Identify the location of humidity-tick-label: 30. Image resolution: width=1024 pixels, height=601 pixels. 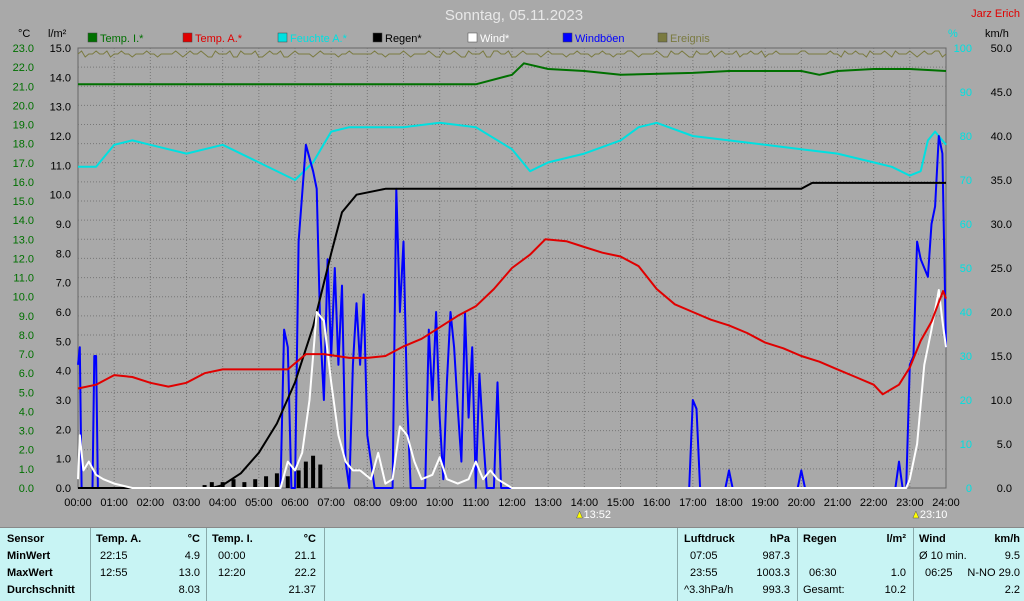
(966, 357).